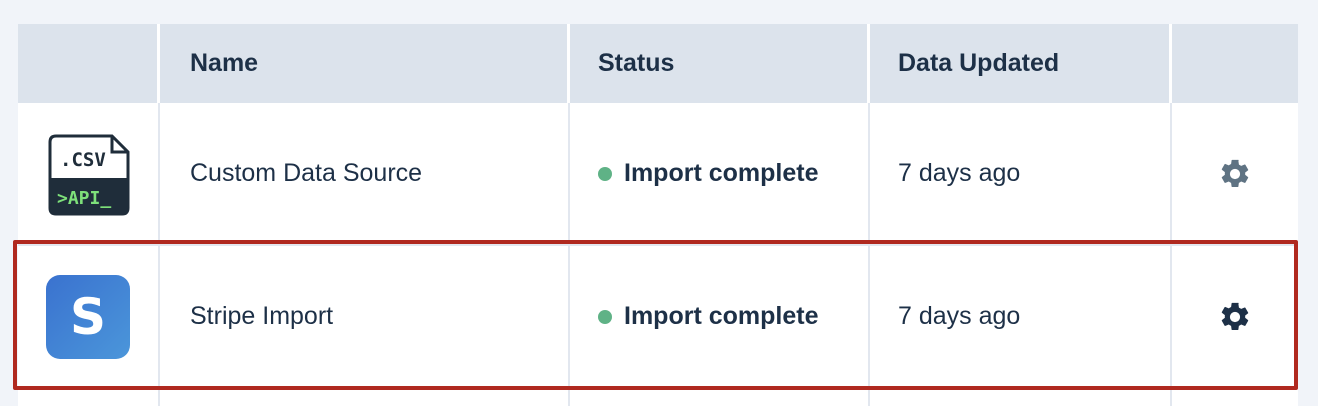 The height and width of the screenshot is (406, 1318). What do you see at coordinates (365, 316) in the screenshot?
I see `row-name: Stripe Import` at bounding box center [365, 316].